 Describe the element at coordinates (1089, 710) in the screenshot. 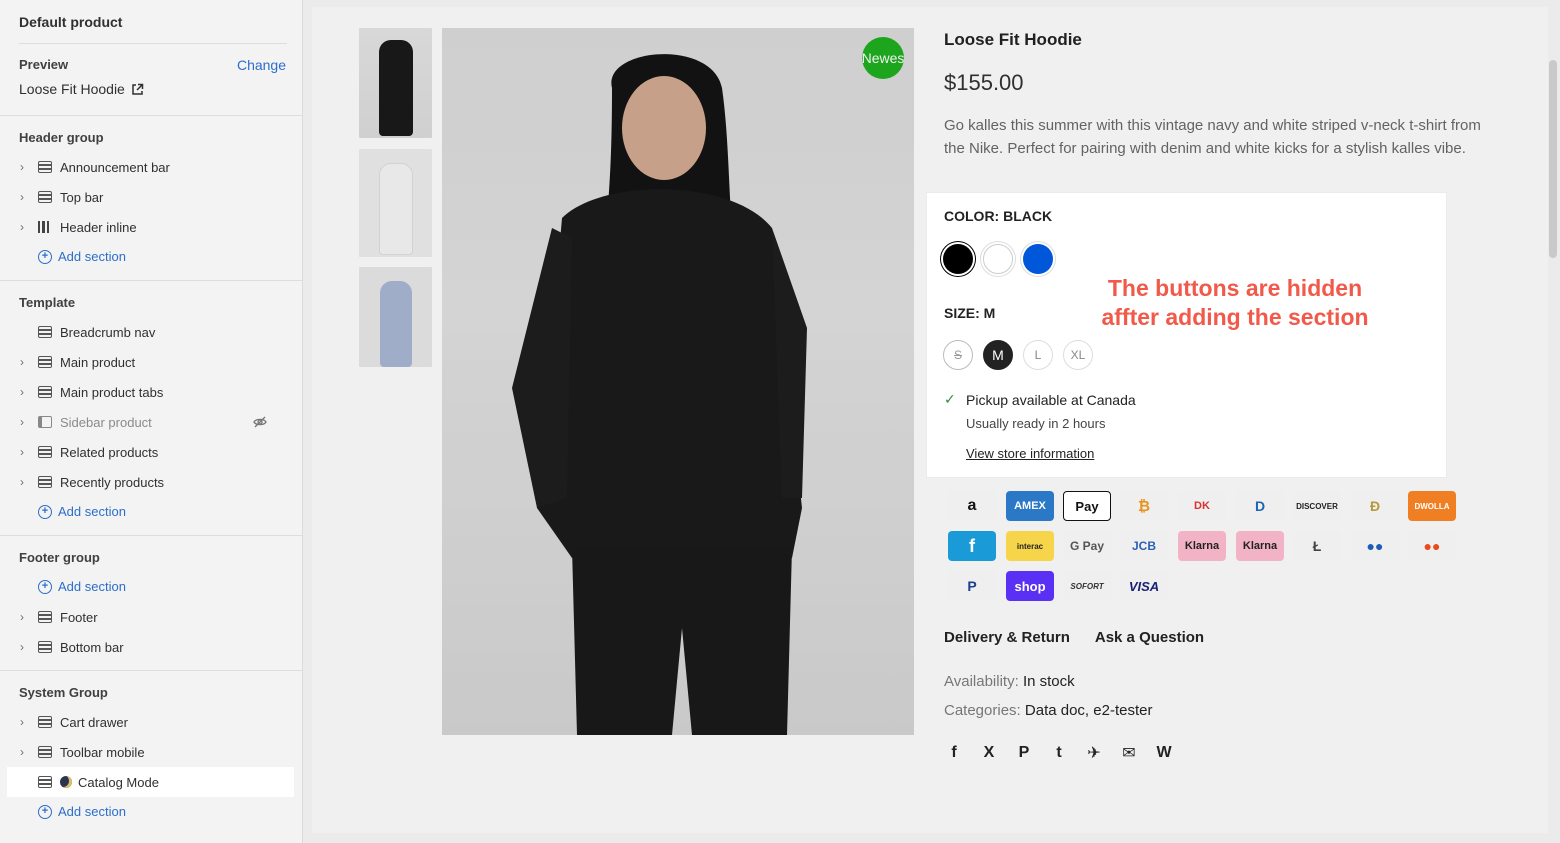

I see `categories-value: Data doc, e2-tester` at that location.